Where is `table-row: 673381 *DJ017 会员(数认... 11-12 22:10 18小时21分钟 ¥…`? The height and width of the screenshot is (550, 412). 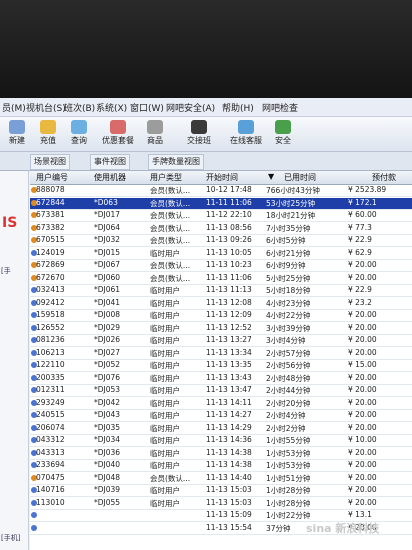 table-row: 673381 *DJ017 会员(数认... 11-12 22:10 18小时21分钟 ¥… is located at coordinates (221, 216).